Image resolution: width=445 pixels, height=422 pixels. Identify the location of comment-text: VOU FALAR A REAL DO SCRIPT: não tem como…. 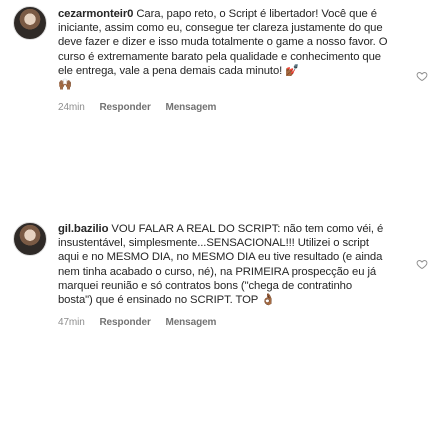
(222, 265).